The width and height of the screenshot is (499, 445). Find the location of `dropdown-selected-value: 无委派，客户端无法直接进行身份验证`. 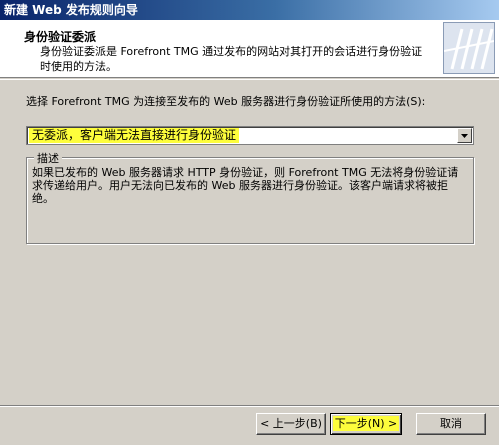

dropdown-selected-value: 无委派，客户端无法直接进行身份验证 is located at coordinates (134, 135).